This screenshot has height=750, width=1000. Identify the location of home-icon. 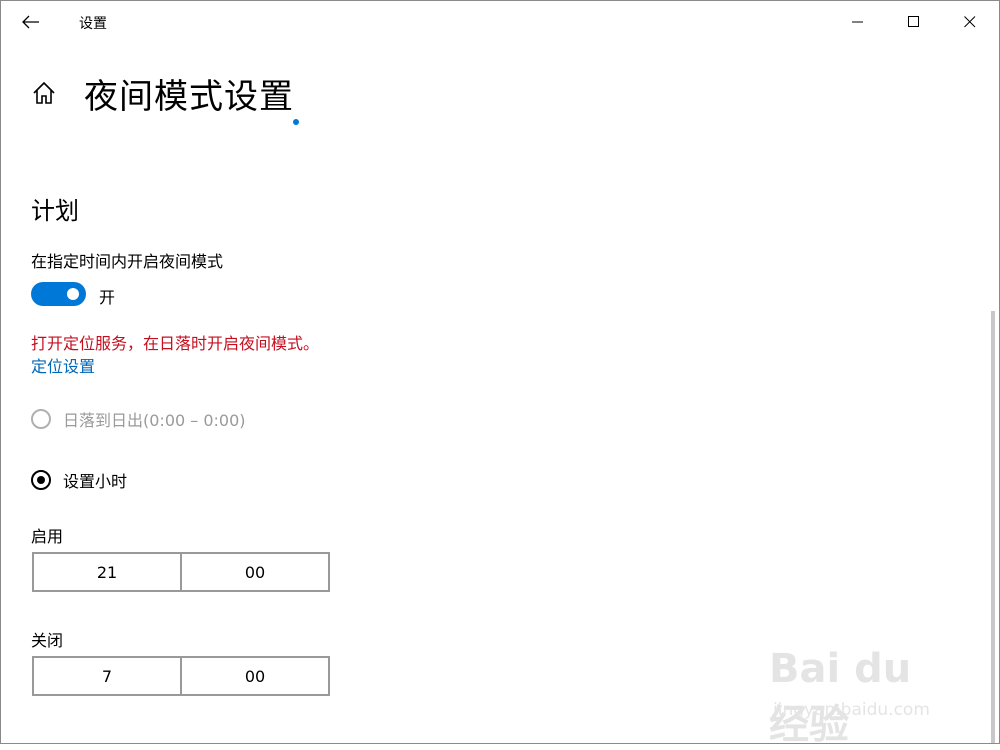
(44, 92).